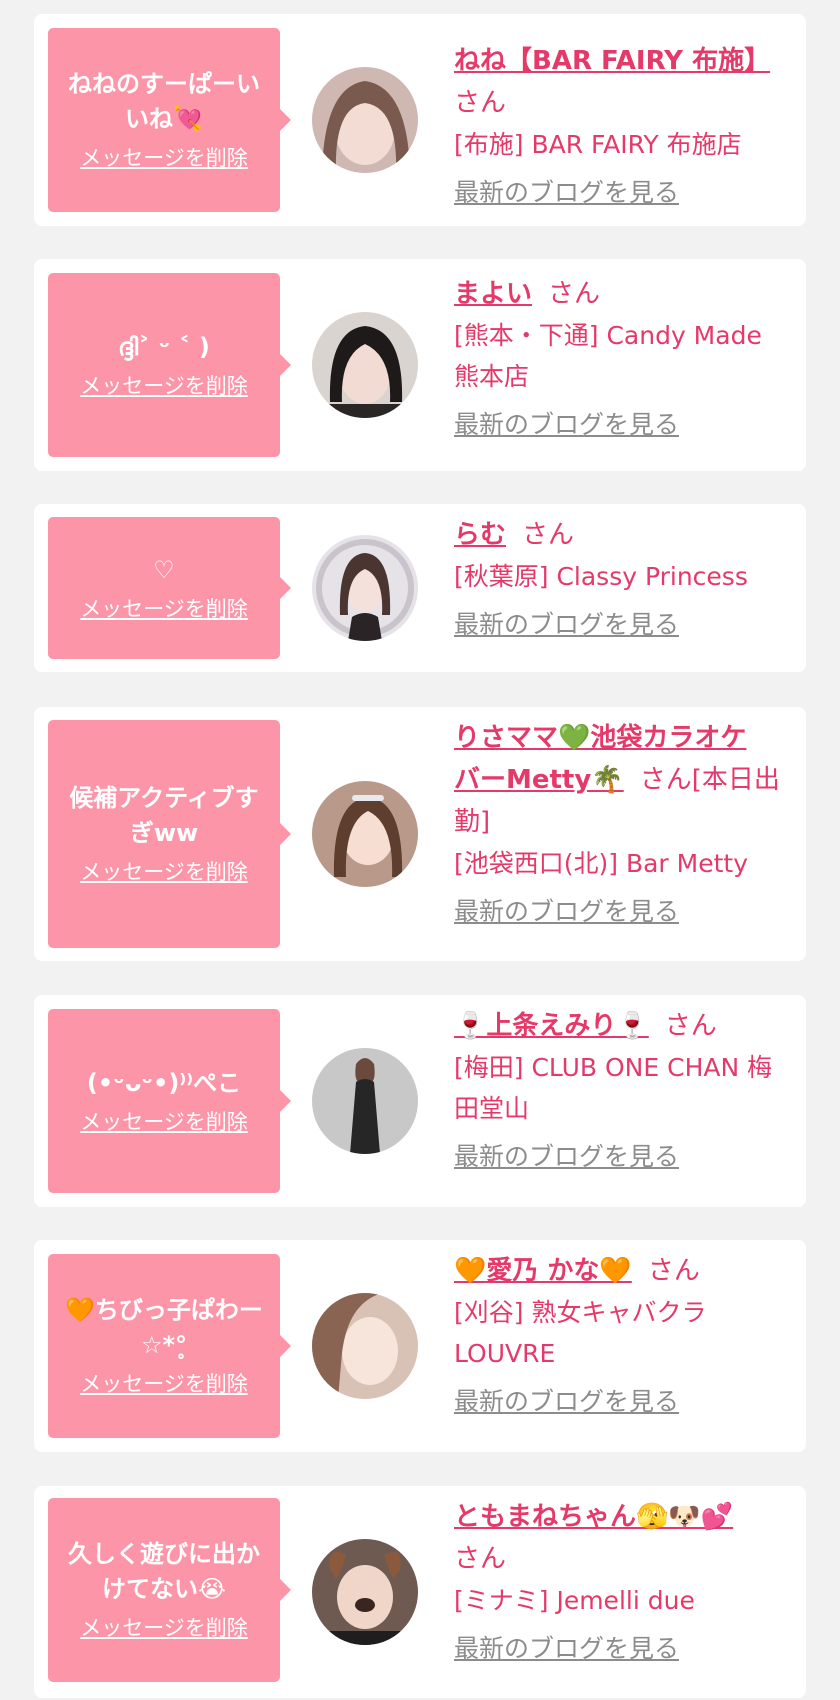 This screenshot has height=1700, width=840. Describe the element at coordinates (480, 535) in the screenshot. I see `cast-name-link: らむ` at that location.